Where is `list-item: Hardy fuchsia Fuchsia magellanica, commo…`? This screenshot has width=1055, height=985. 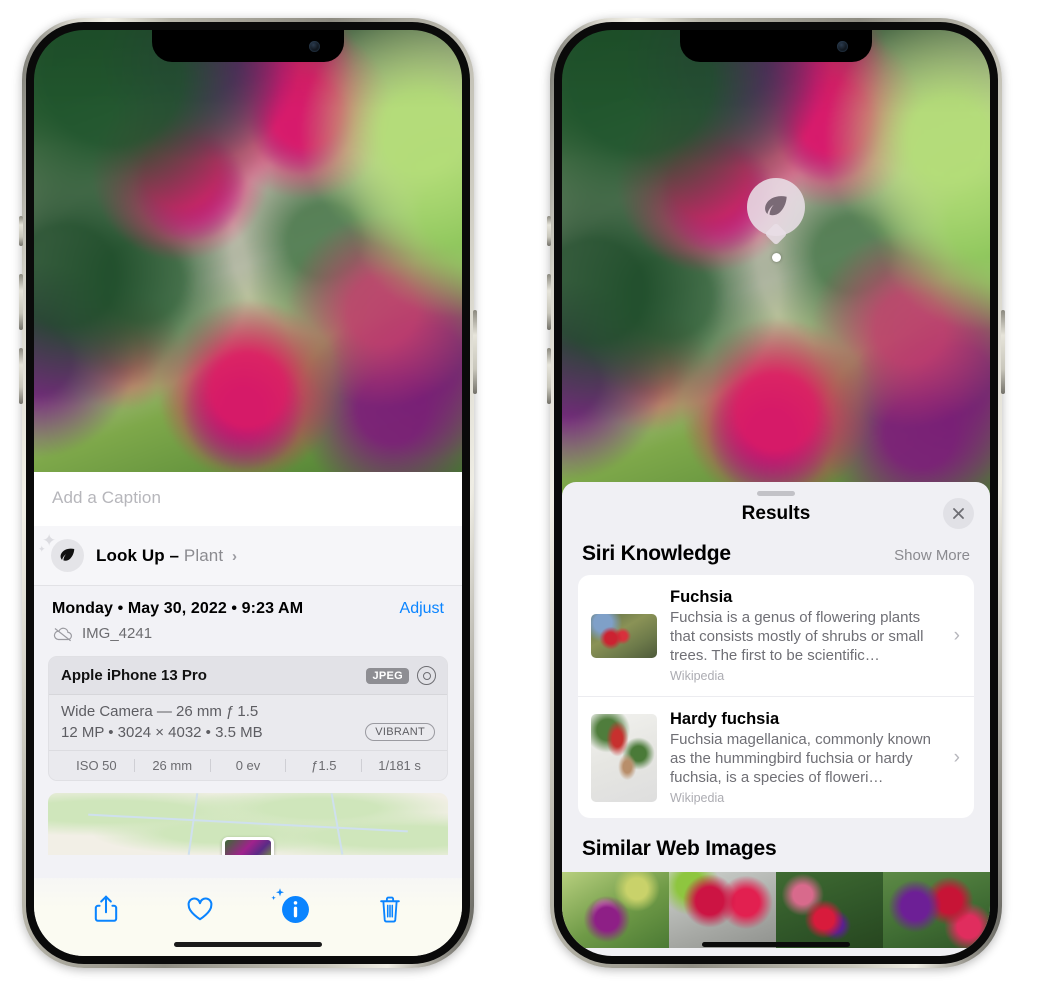
list-item: Hardy fuchsia Fuchsia magellanica, commo… is located at coordinates (776, 757).